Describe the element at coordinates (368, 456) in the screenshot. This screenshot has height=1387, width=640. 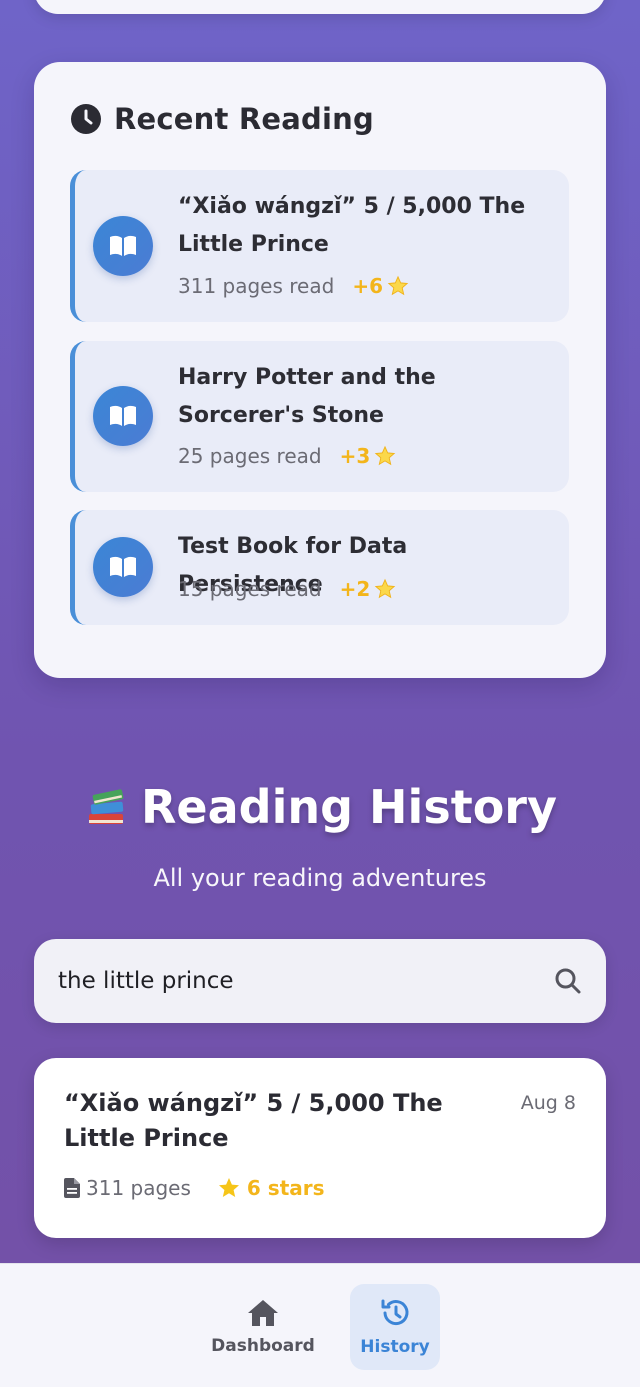
I see `stars-earned: +3` at that location.